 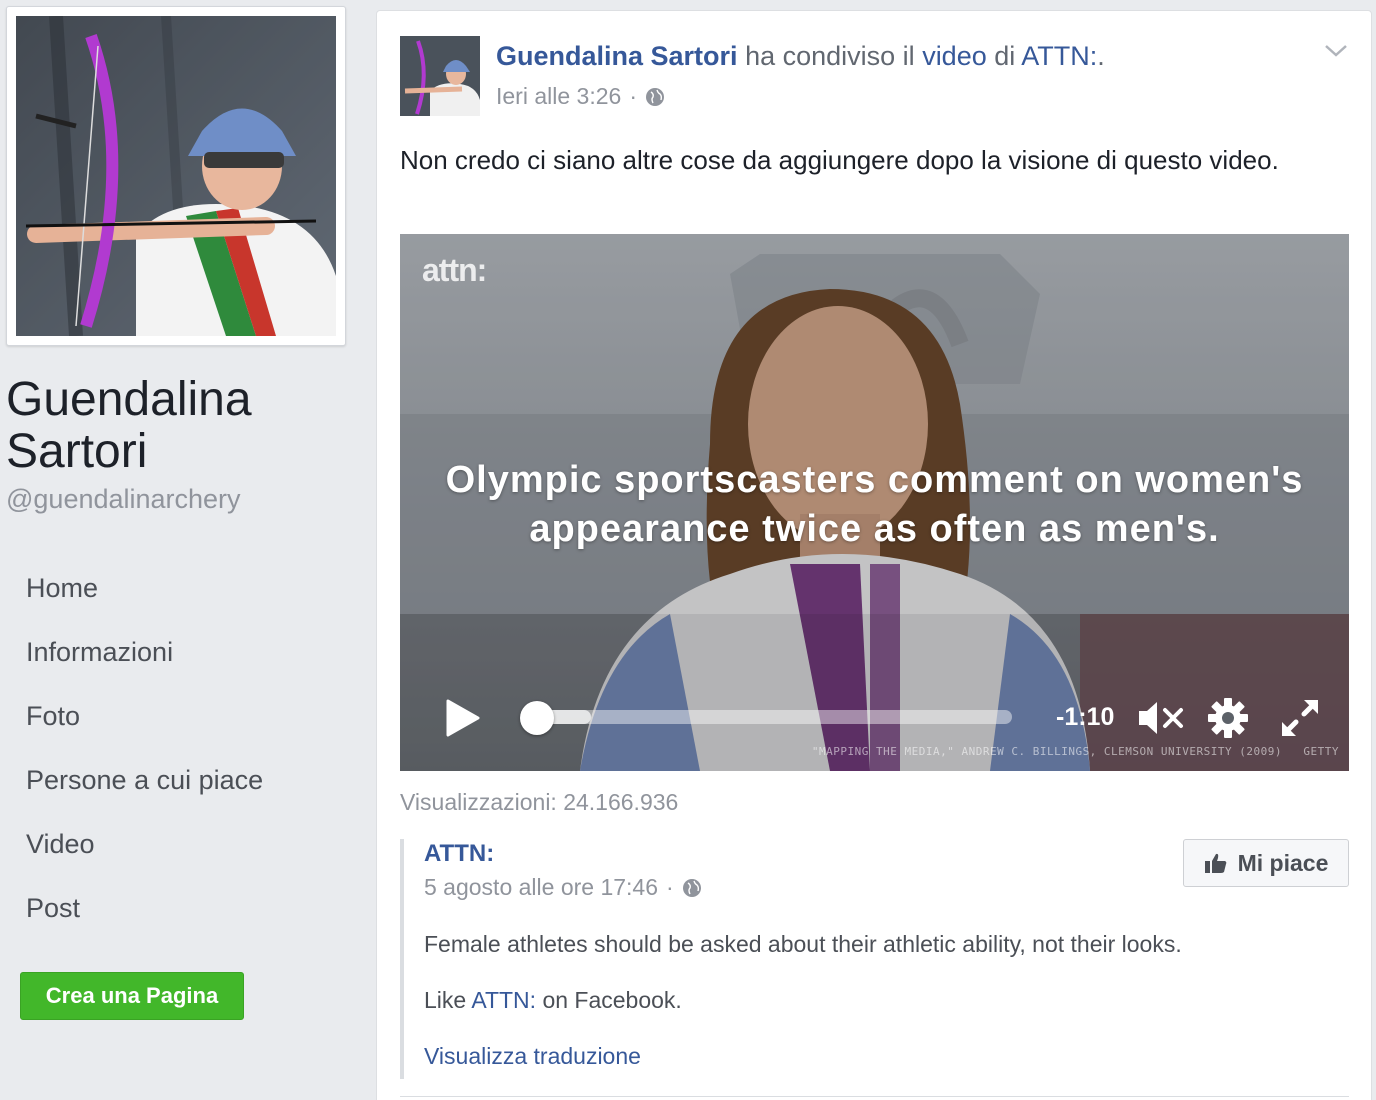 What do you see at coordinates (144, 718) in the screenshot?
I see `nav-item-foto: Foto` at bounding box center [144, 718].